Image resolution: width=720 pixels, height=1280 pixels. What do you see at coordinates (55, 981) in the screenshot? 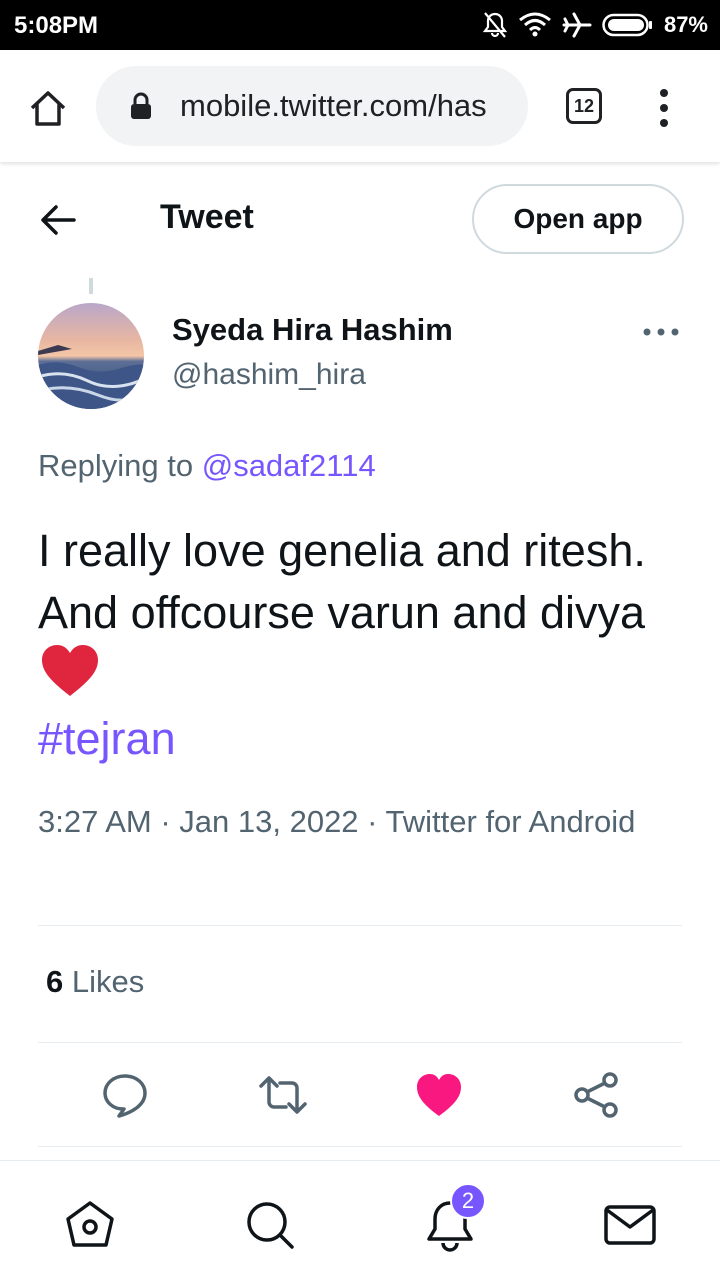
I see `likes-count: 6` at bounding box center [55, 981].